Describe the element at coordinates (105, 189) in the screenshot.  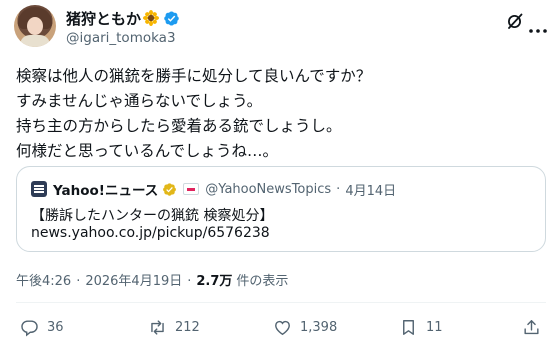
I see `quoted-source-name: Yahoo!ニュース` at that location.